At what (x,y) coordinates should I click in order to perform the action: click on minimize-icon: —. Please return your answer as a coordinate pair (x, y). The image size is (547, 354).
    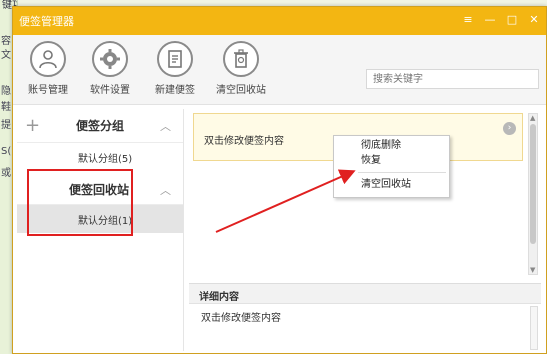
    Looking at the image, I should click on (490, 20).